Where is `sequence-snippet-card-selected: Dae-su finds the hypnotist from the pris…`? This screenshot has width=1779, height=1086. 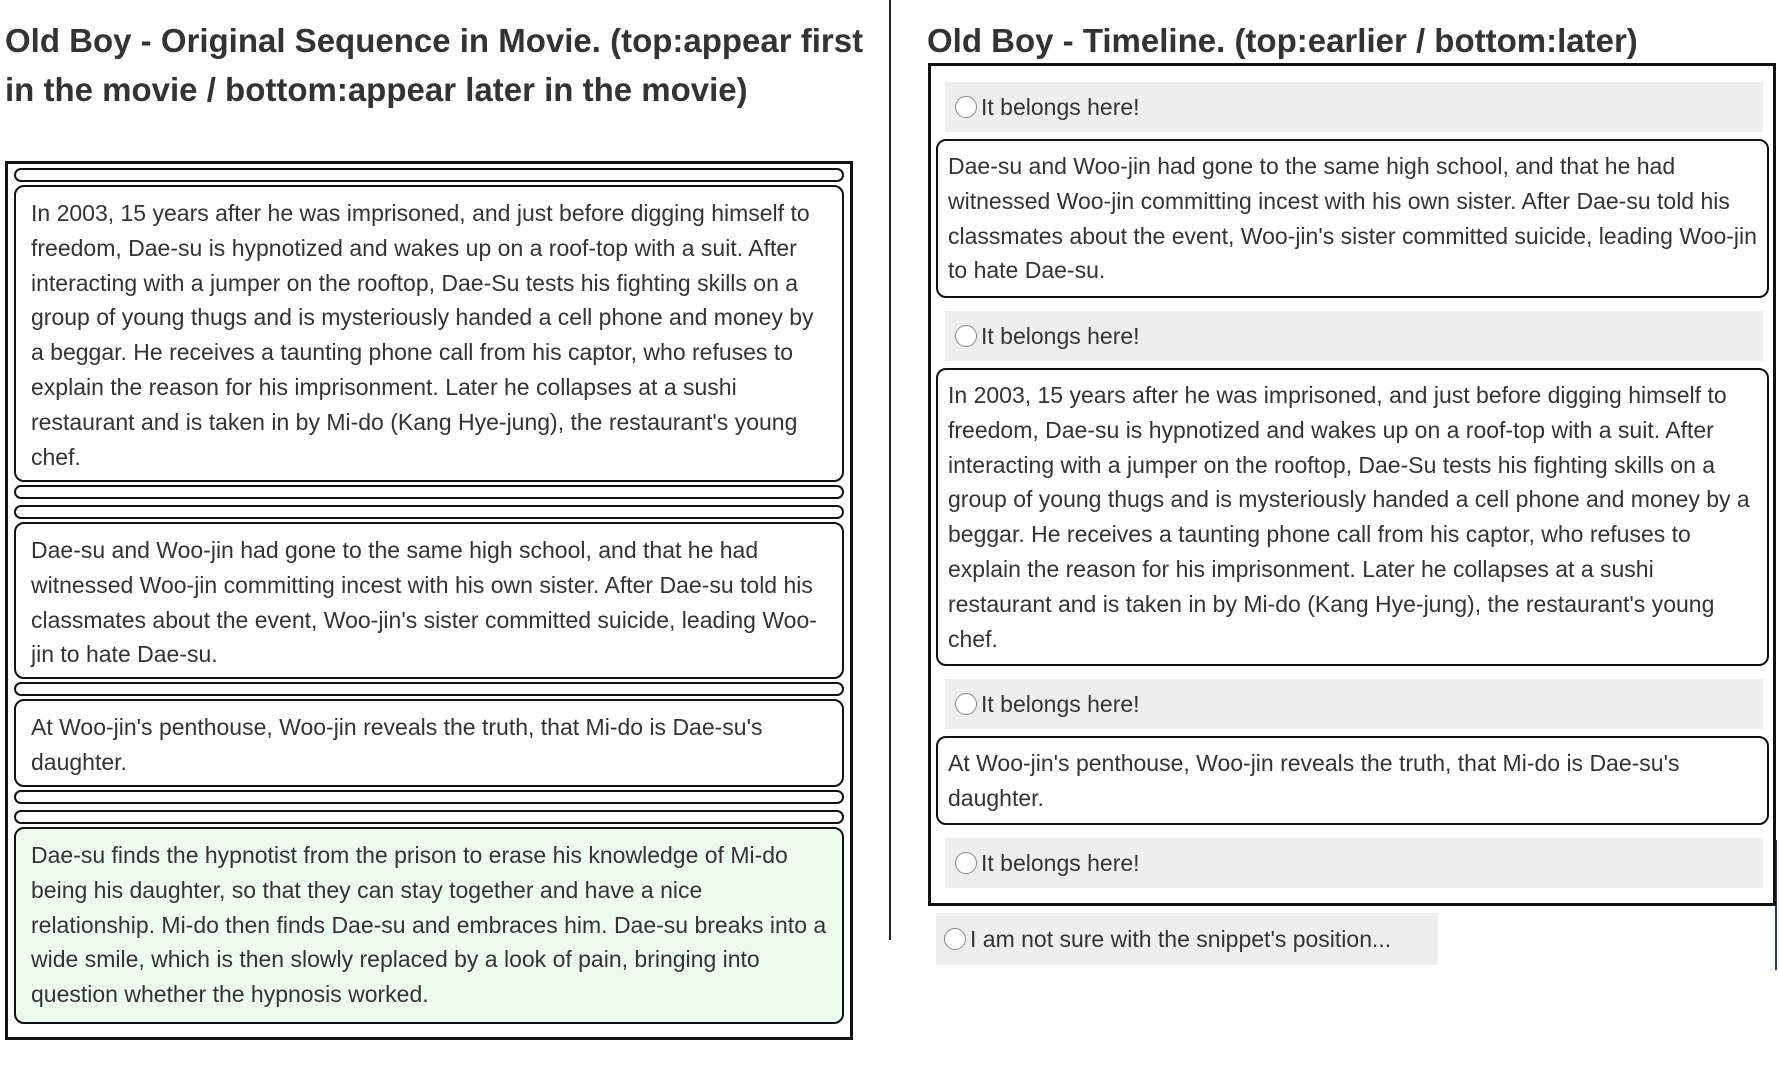
sequence-snippet-card-selected: Dae-su finds the hypnotist from the pris… is located at coordinates (429, 925).